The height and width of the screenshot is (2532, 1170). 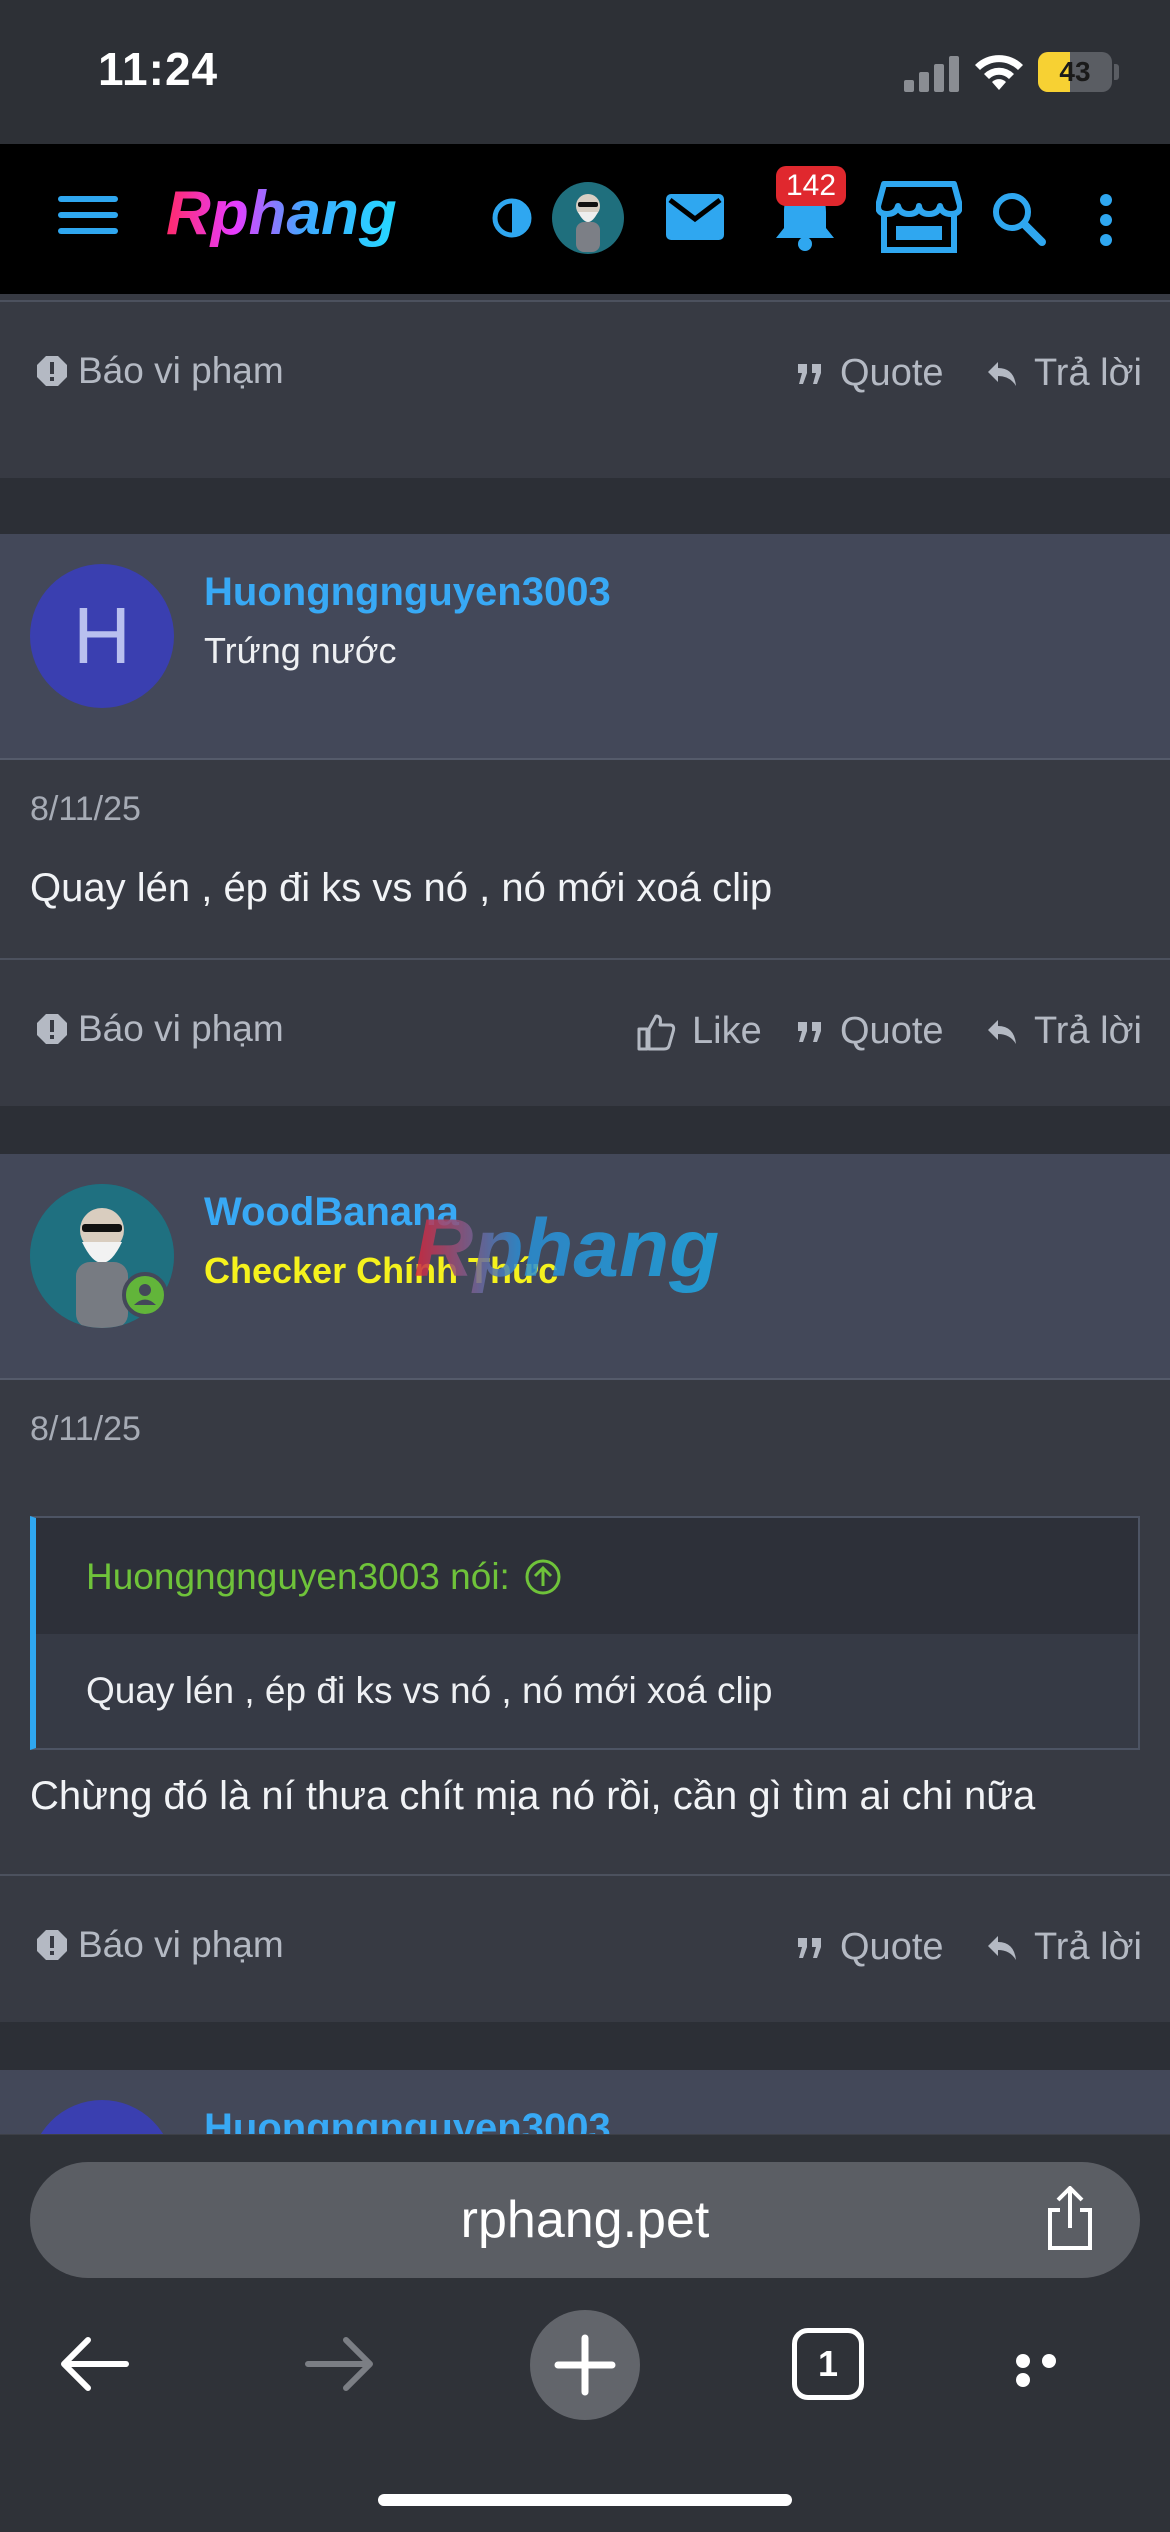 What do you see at coordinates (585, 72) in the screenshot?
I see `status-bar: 11:24 43` at bounding box center [585, 72].